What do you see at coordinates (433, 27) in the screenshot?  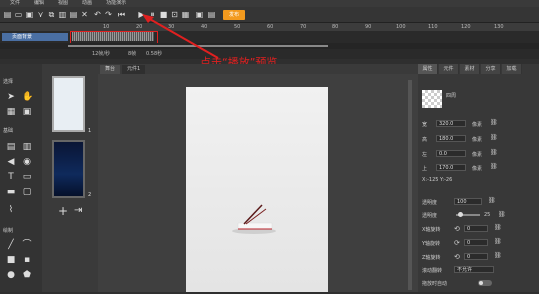 I see `ruler-tick: 110` at bounding box center [433, 27].